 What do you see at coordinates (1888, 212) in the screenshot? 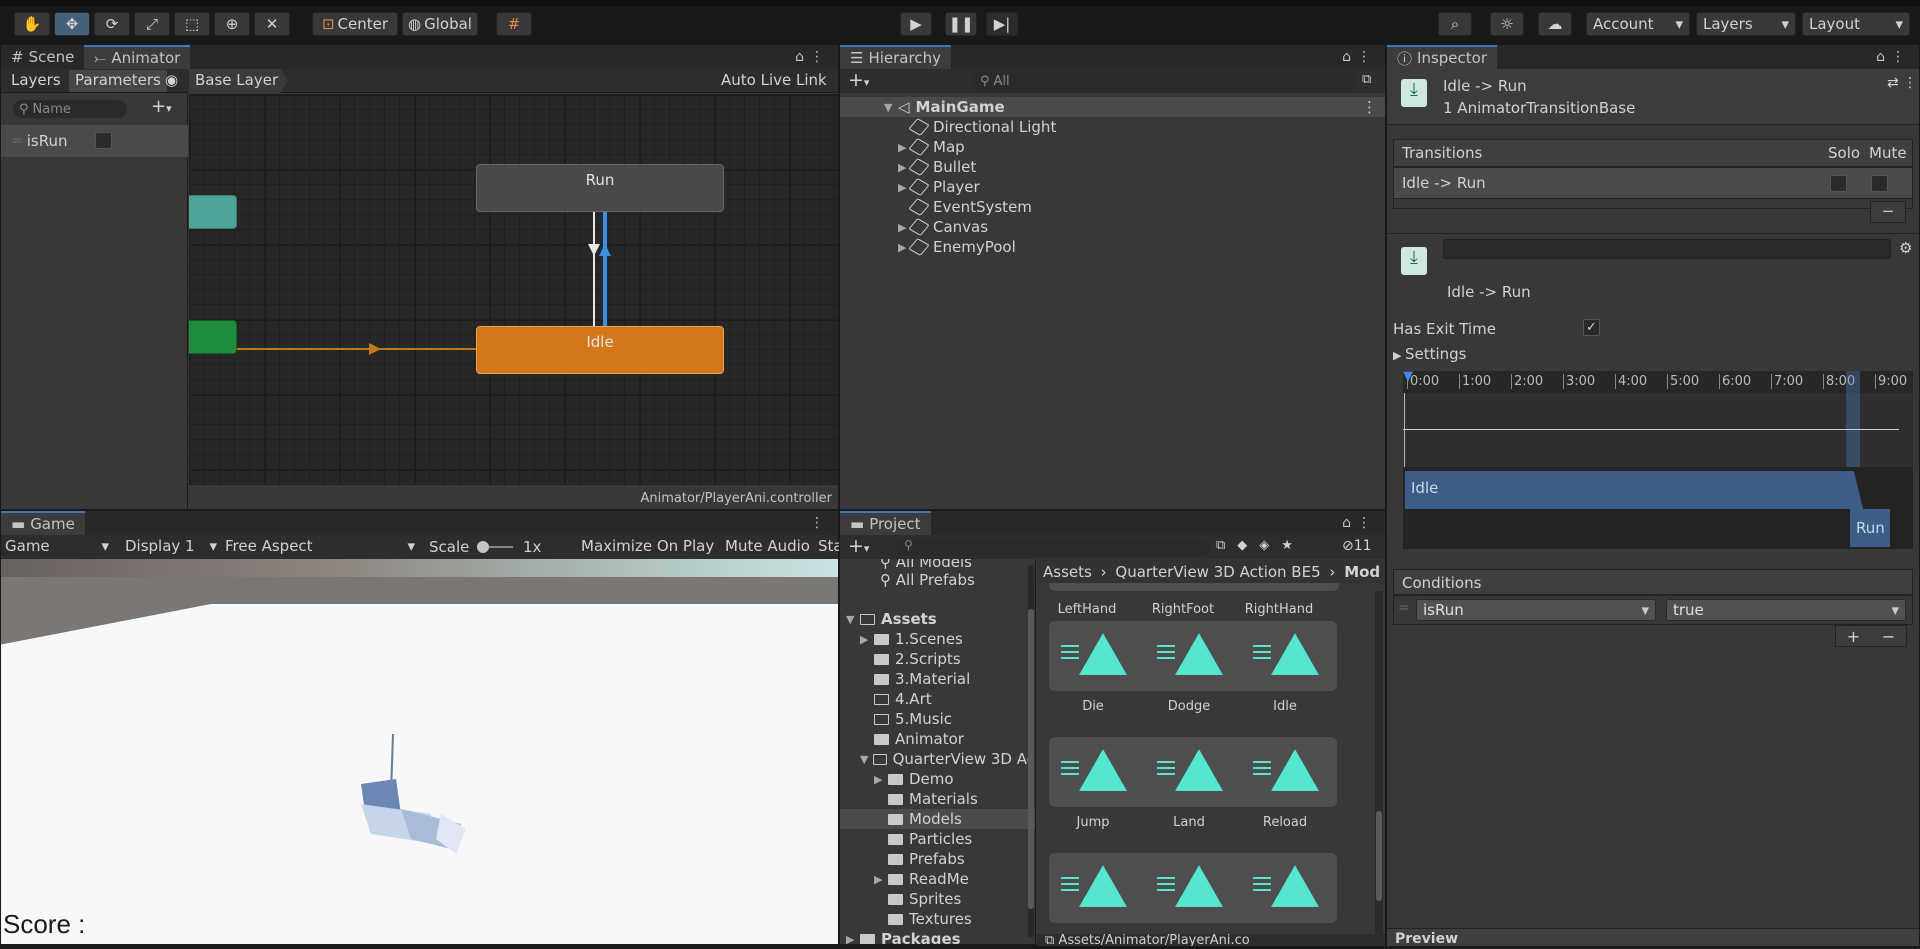
I see `remove-transition-button: −` at bounding box center [1888, 212].